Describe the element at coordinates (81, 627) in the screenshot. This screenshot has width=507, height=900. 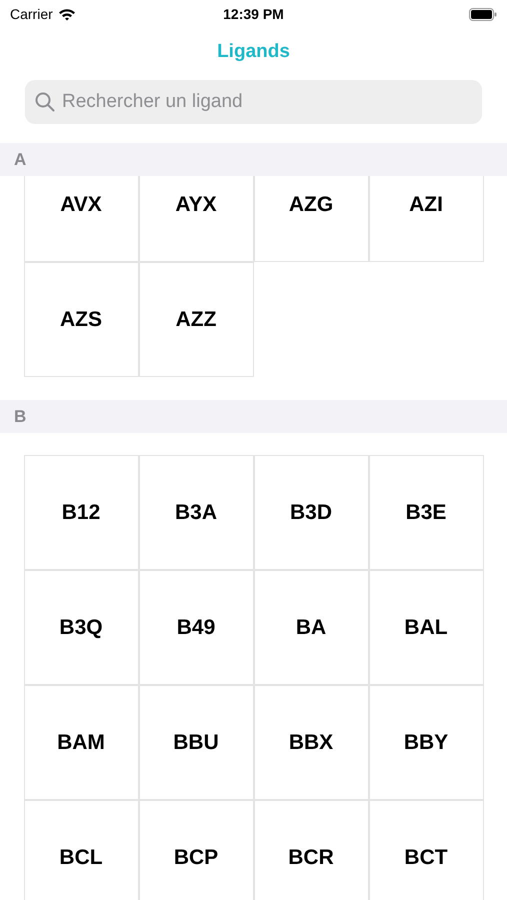
I see `ligand-tile: B3Q` at that location.